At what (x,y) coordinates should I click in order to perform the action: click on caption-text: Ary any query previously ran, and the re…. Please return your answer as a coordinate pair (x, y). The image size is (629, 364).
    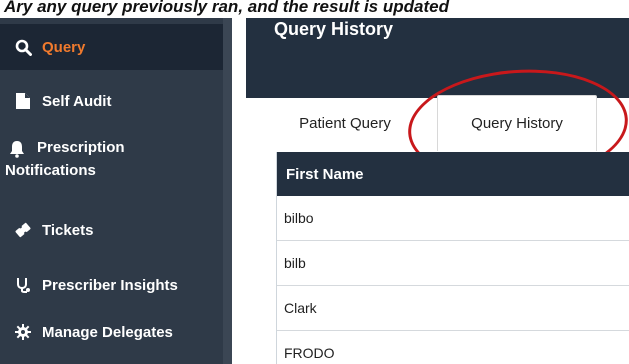
    Looking at the image, I should click on (314, 9).